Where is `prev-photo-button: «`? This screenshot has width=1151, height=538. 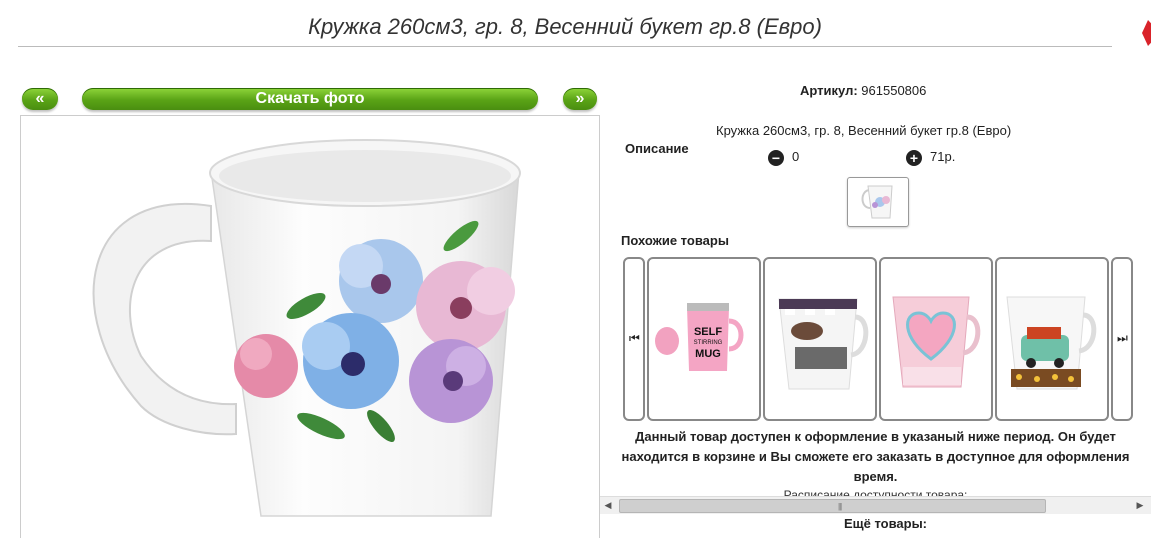
prev-photo-button: « is located at coordinates (40, 99).